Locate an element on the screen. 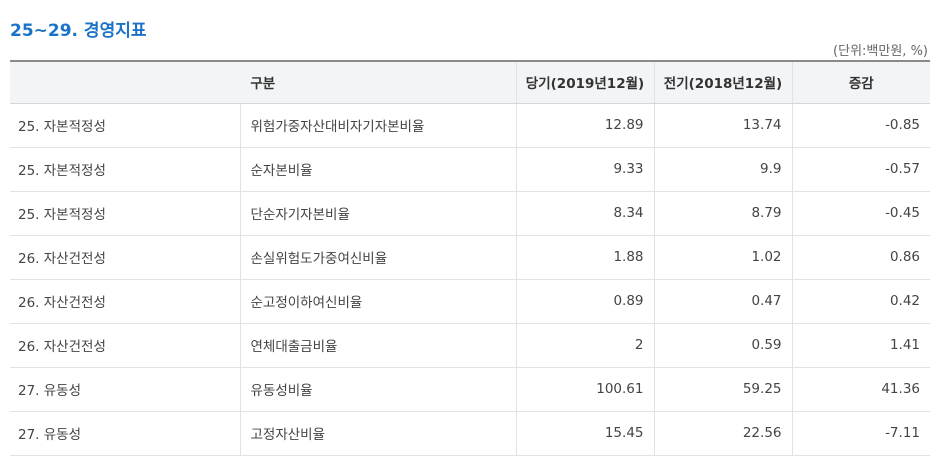 The image size is (936, 460). table-row: 27. 유동성 고정자산비율 15.45 22.56 -7.11 is located at coordinates (470, 433).